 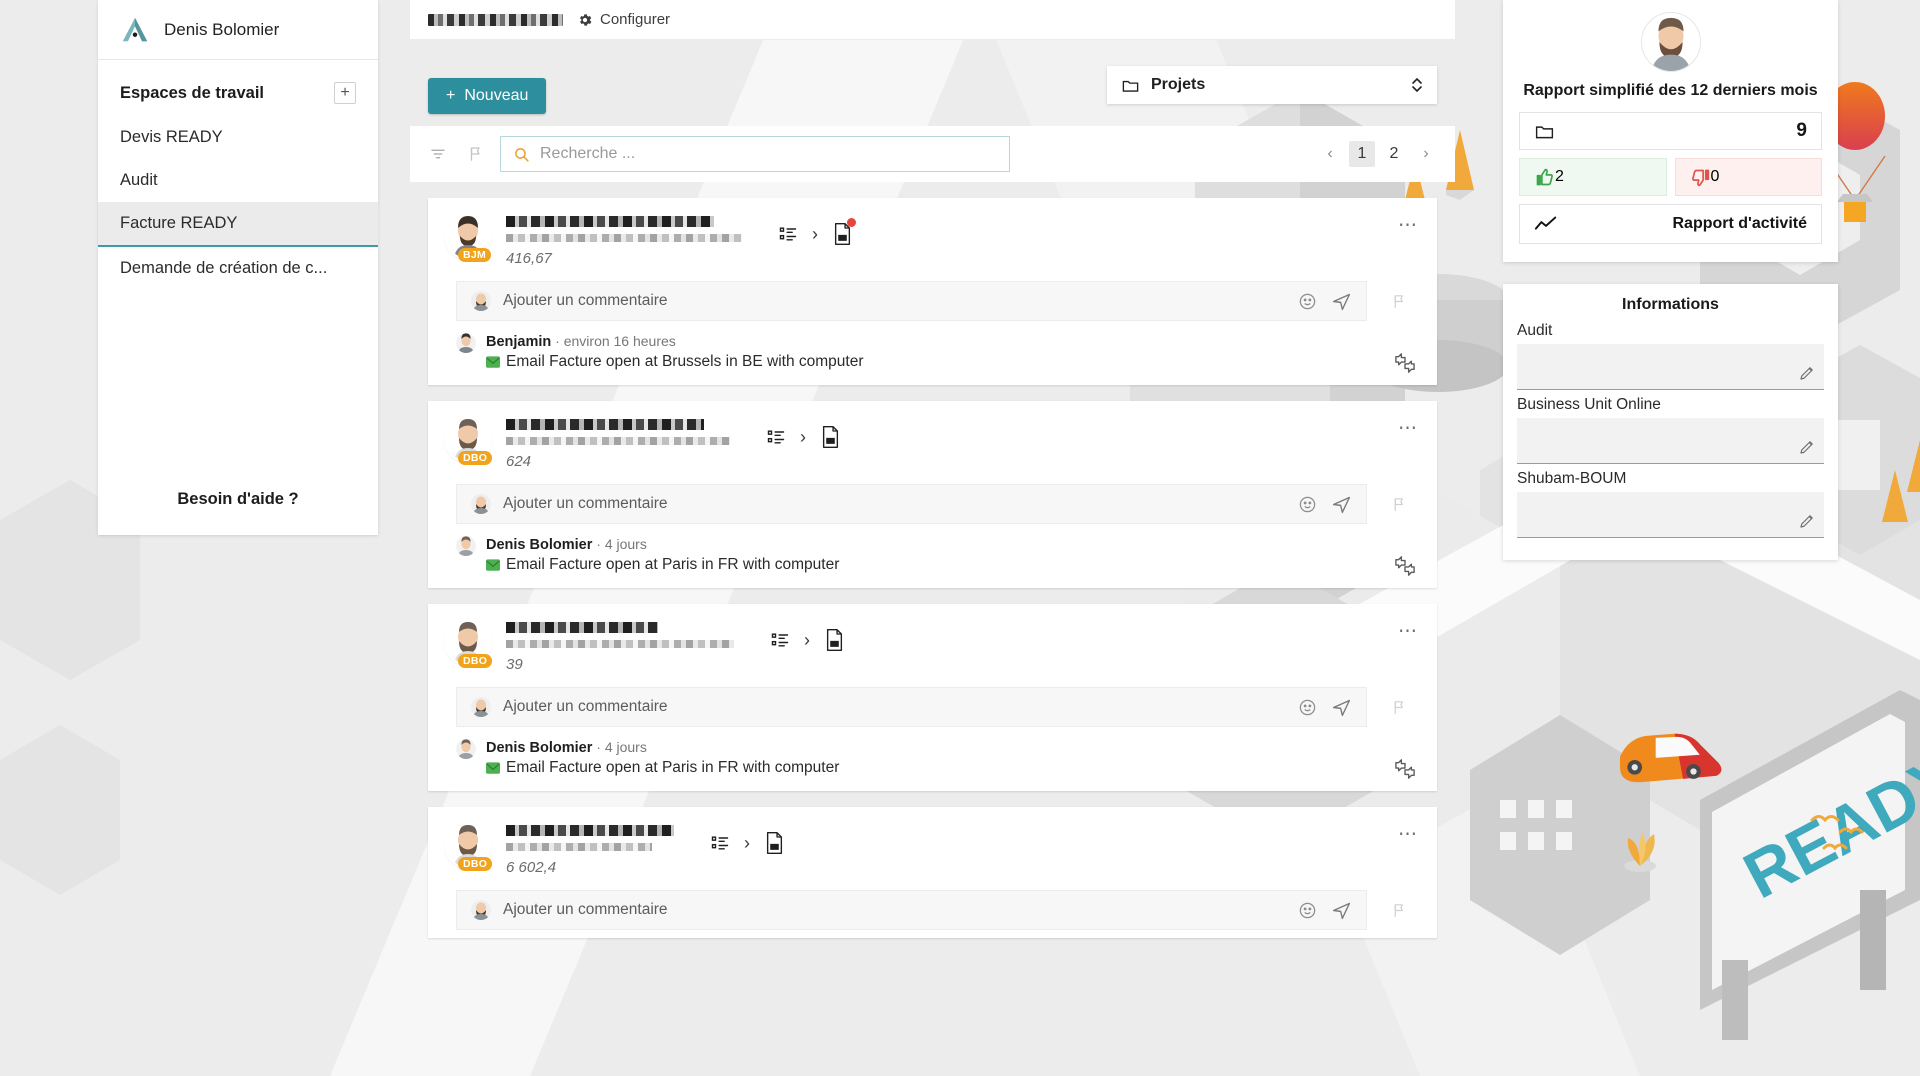 What do you see at coordinates (610, 221) in the screenshot?
I see `redacted-card-title` at bounding box center [610, 221].